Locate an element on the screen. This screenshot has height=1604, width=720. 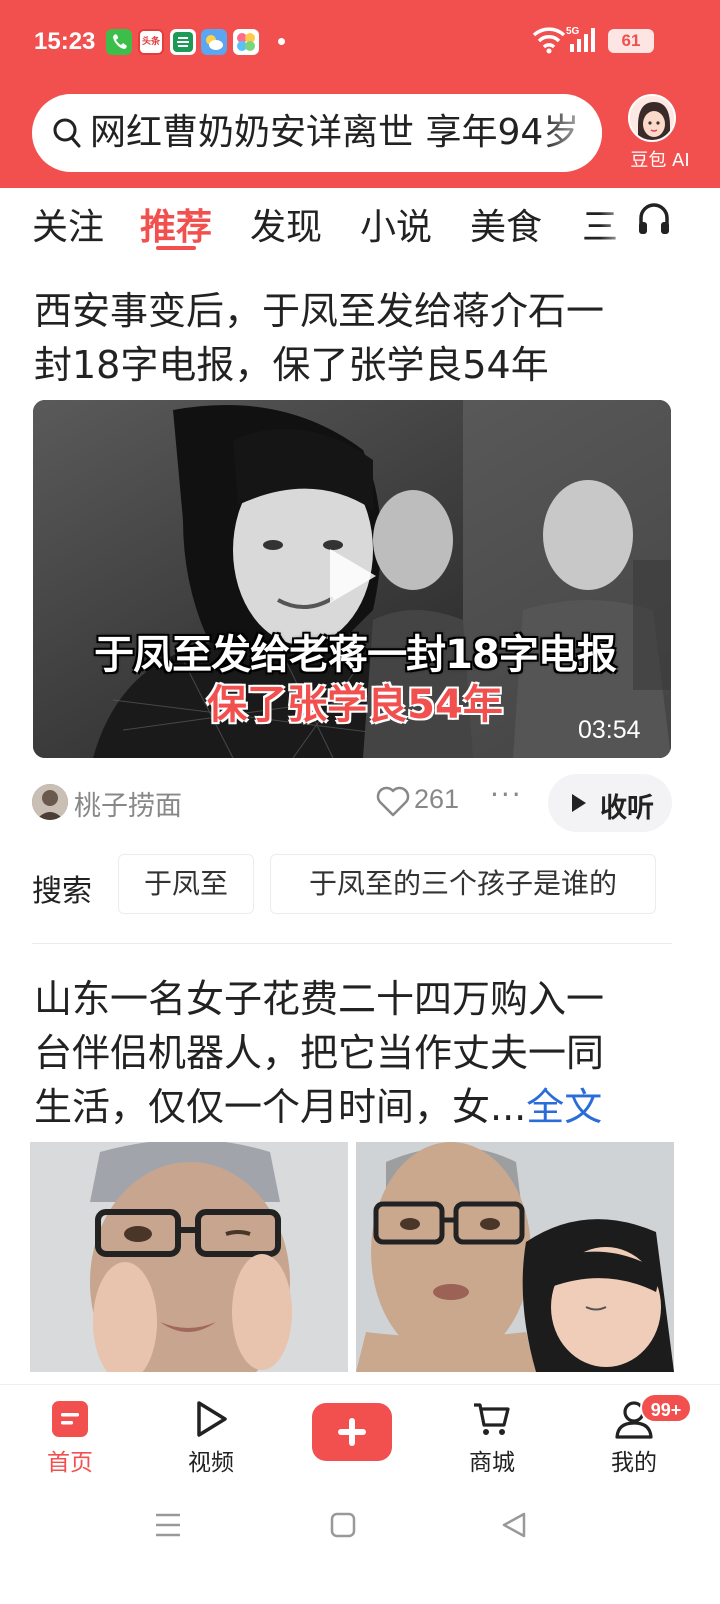
home-button-icon is located at coordinates (343, 1525).